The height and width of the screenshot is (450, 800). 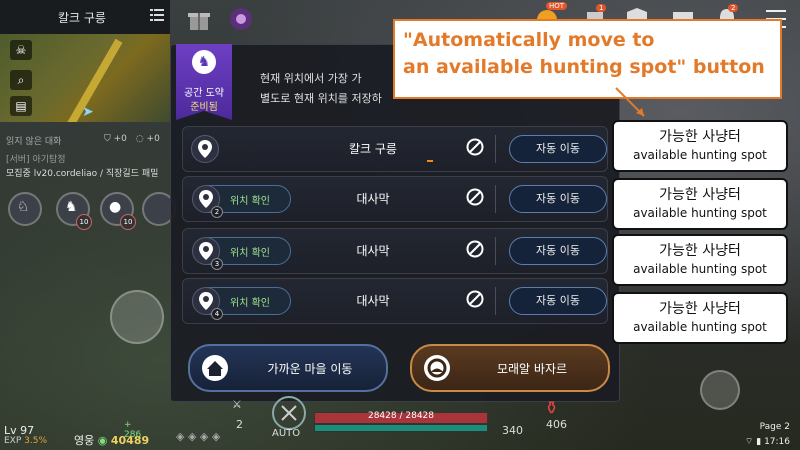 What do you see at coordinates (111, 434) in the screenshot?
I see `honor-readout: 영웅 + 286 ◉ 40489` at bounding box center [111, 434].